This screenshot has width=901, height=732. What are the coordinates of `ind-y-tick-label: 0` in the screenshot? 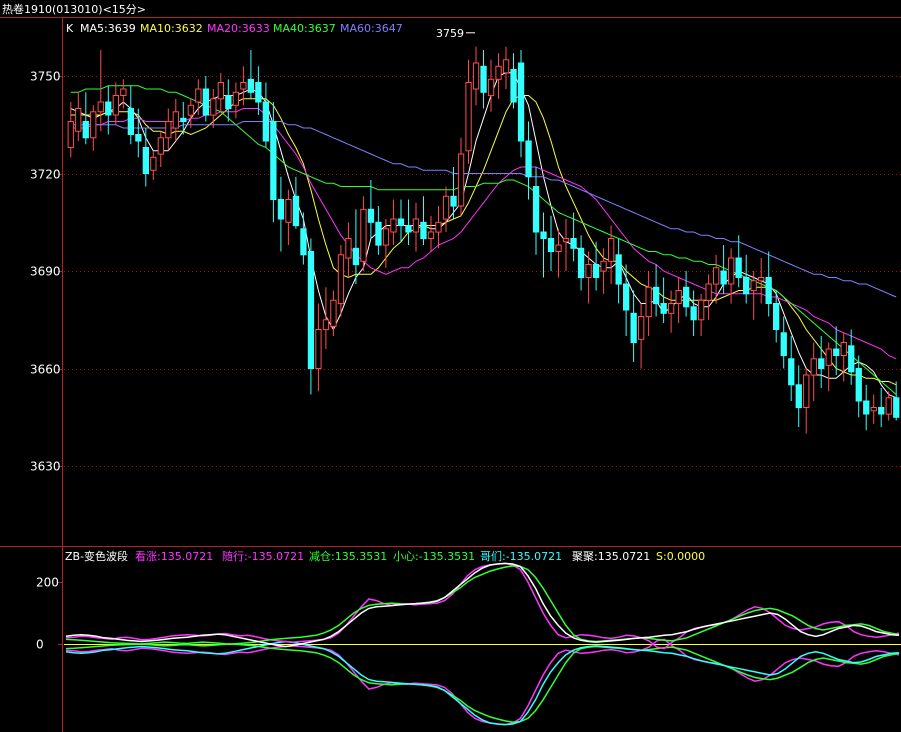 It's located at (40, 645).